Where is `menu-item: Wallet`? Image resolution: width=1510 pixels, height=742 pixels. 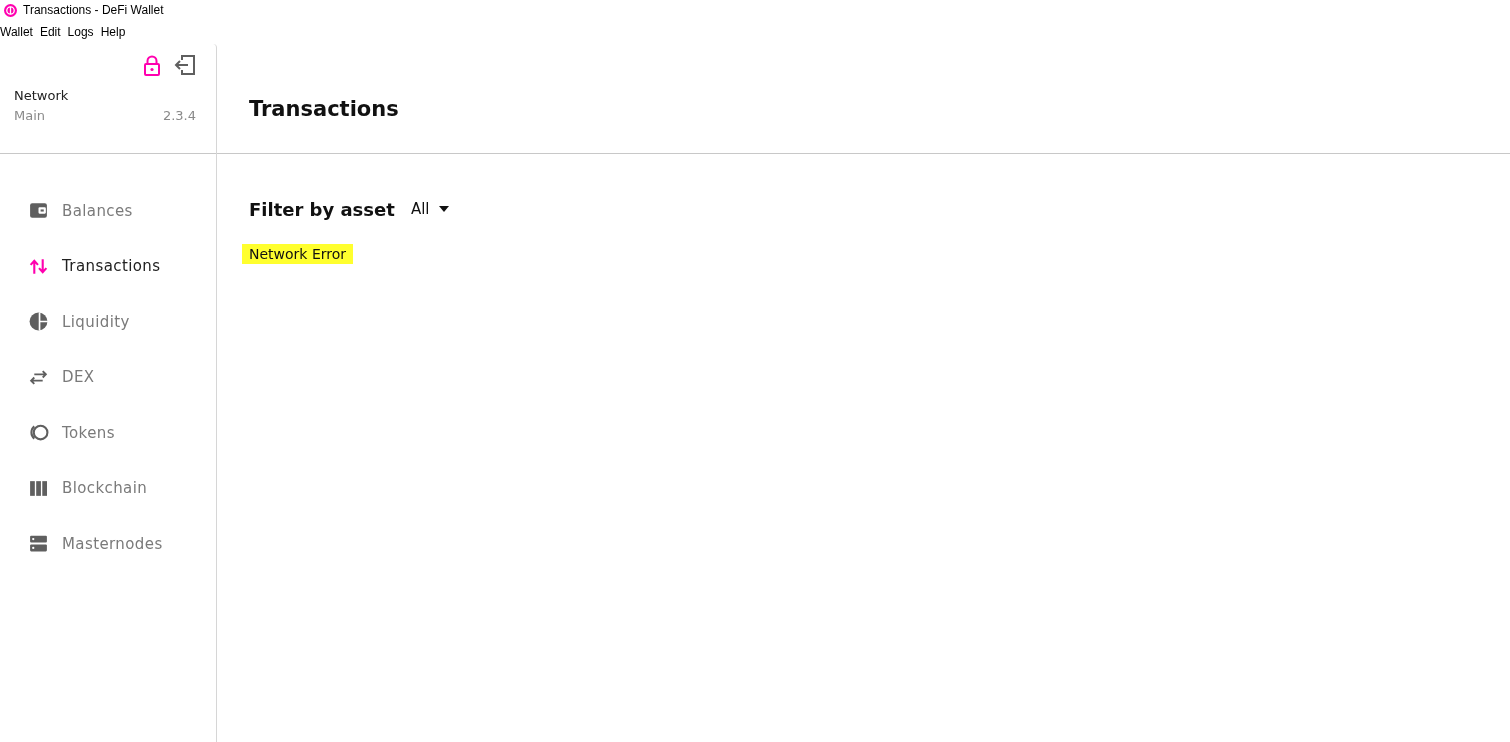
menu-item: Wallet is located at coordinates (19, 32).